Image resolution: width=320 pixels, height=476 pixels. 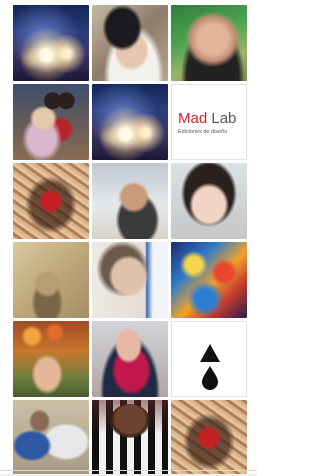 I want to click on madlab-logo-subtitle: Ediciones de diseño, so click(x=203, y=131).